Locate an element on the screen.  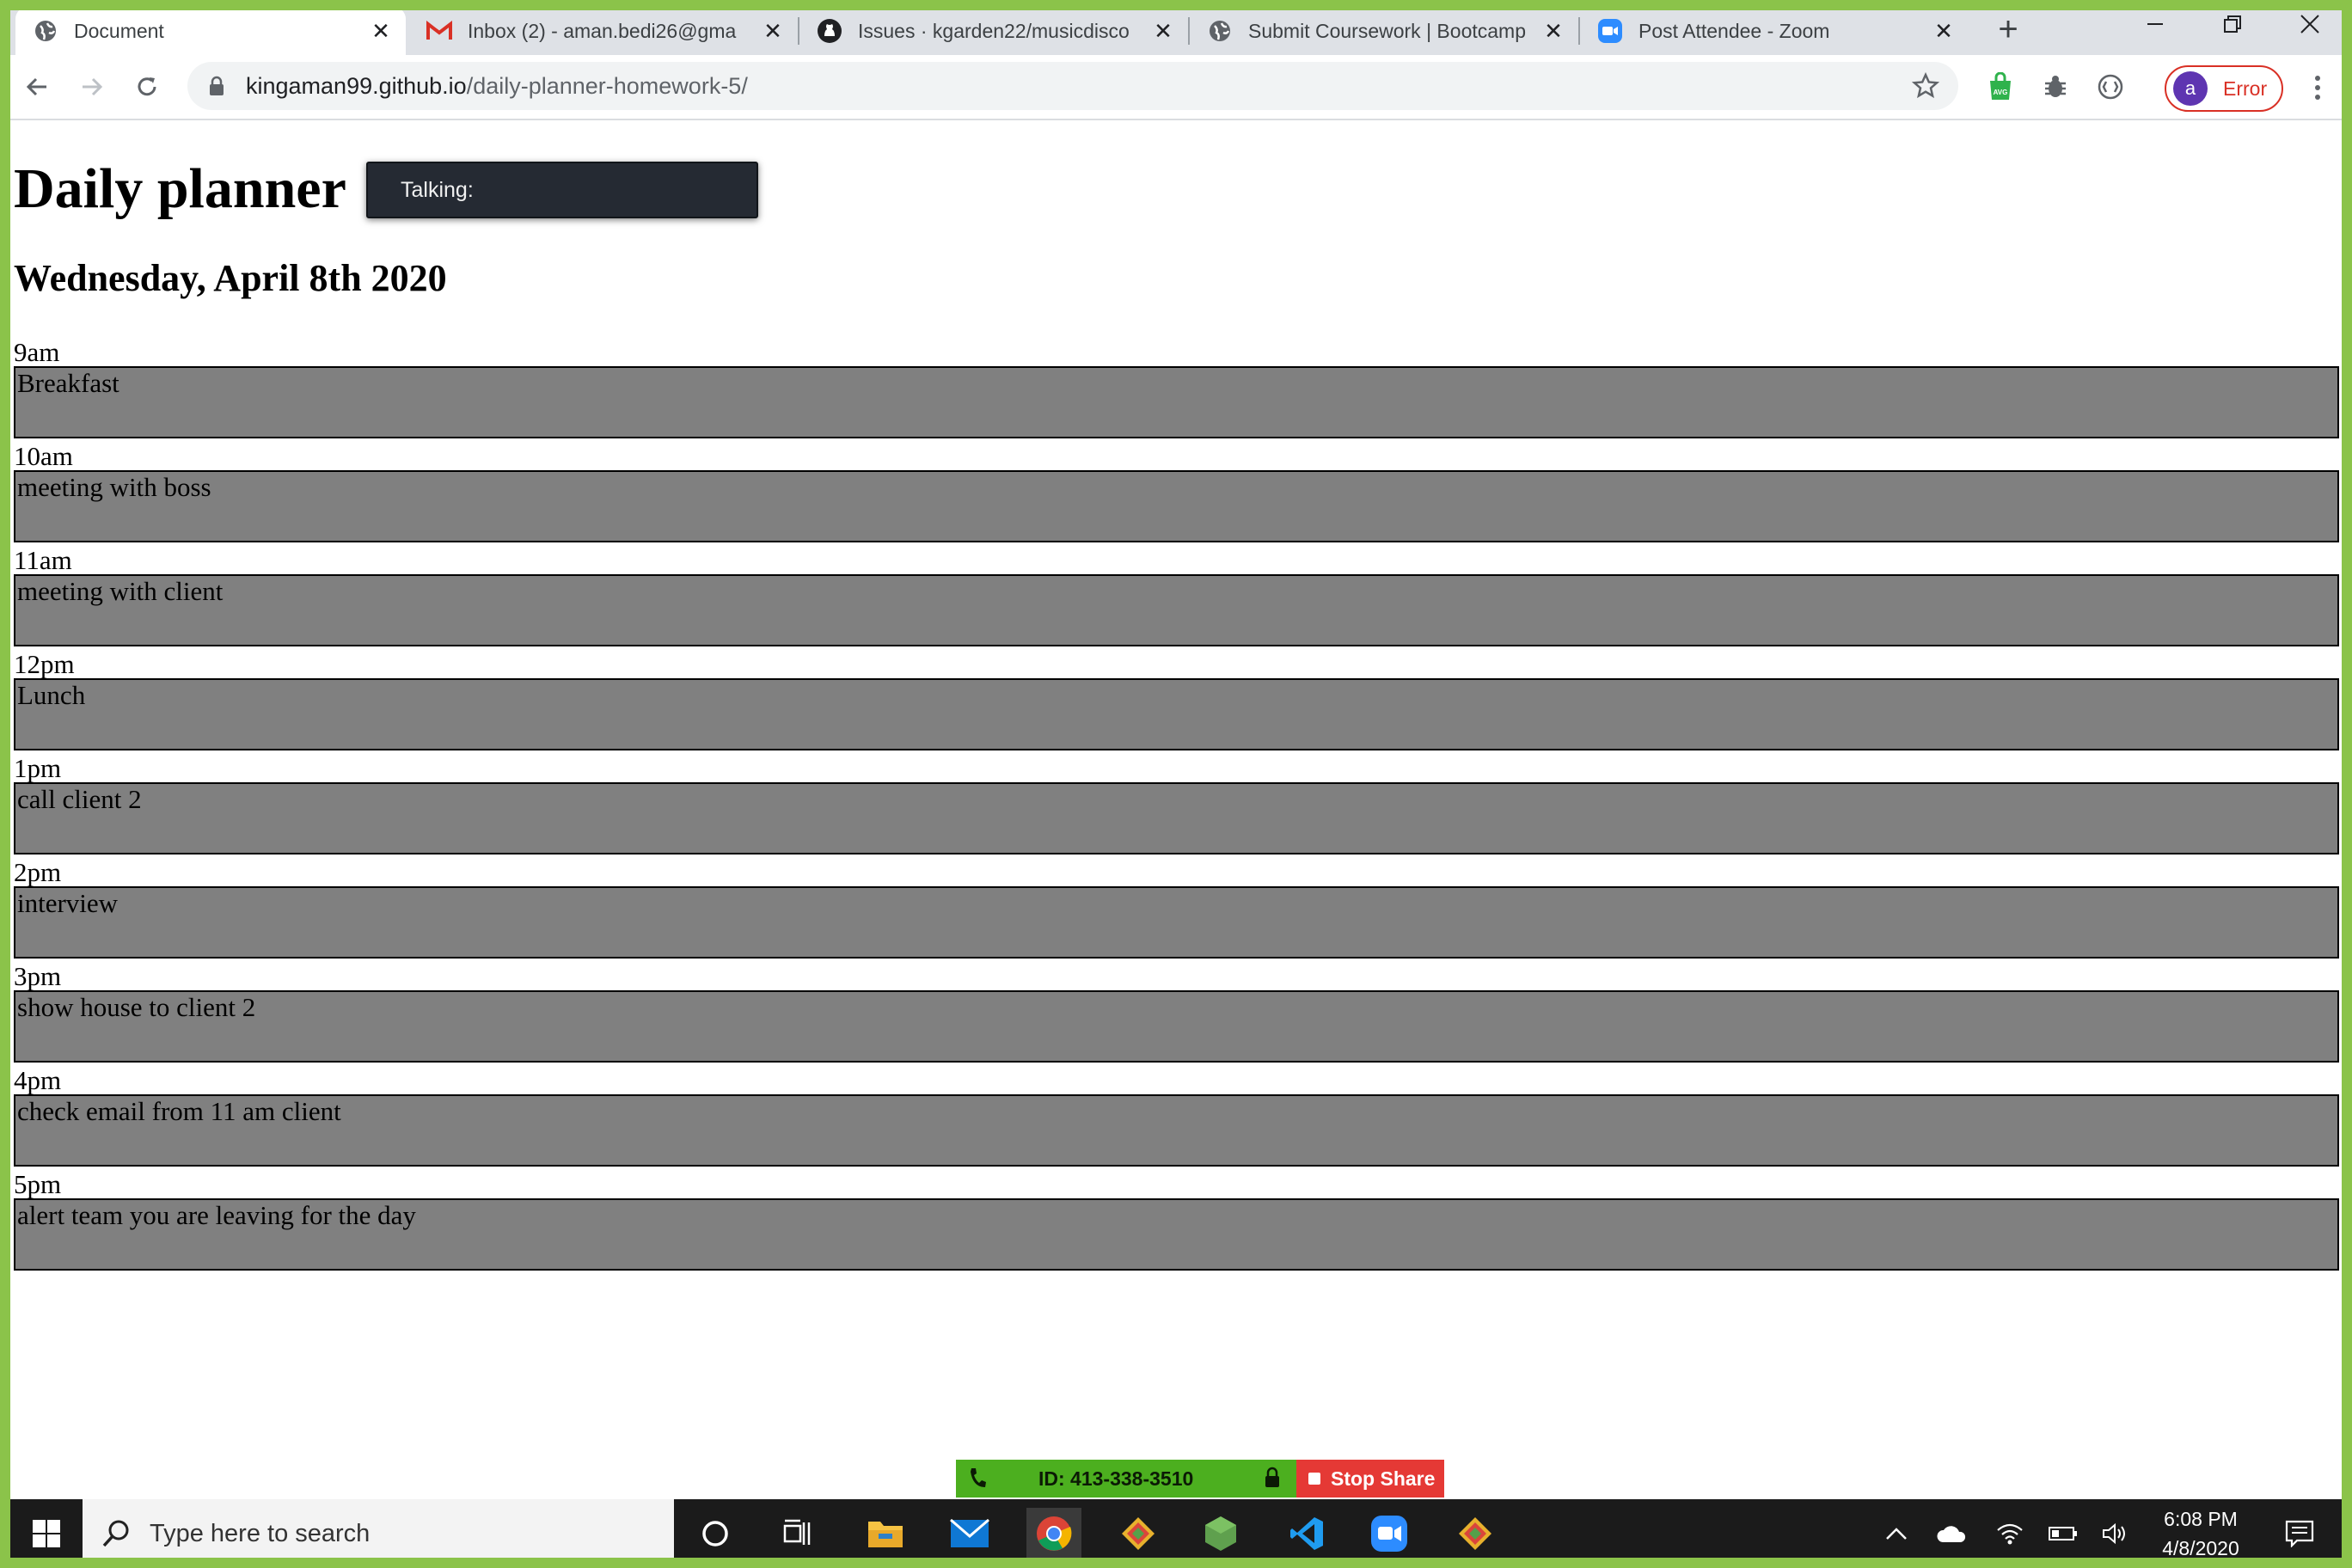
hour-row-10am: 10am meeting with boss is located at coordinates (1177, 495).